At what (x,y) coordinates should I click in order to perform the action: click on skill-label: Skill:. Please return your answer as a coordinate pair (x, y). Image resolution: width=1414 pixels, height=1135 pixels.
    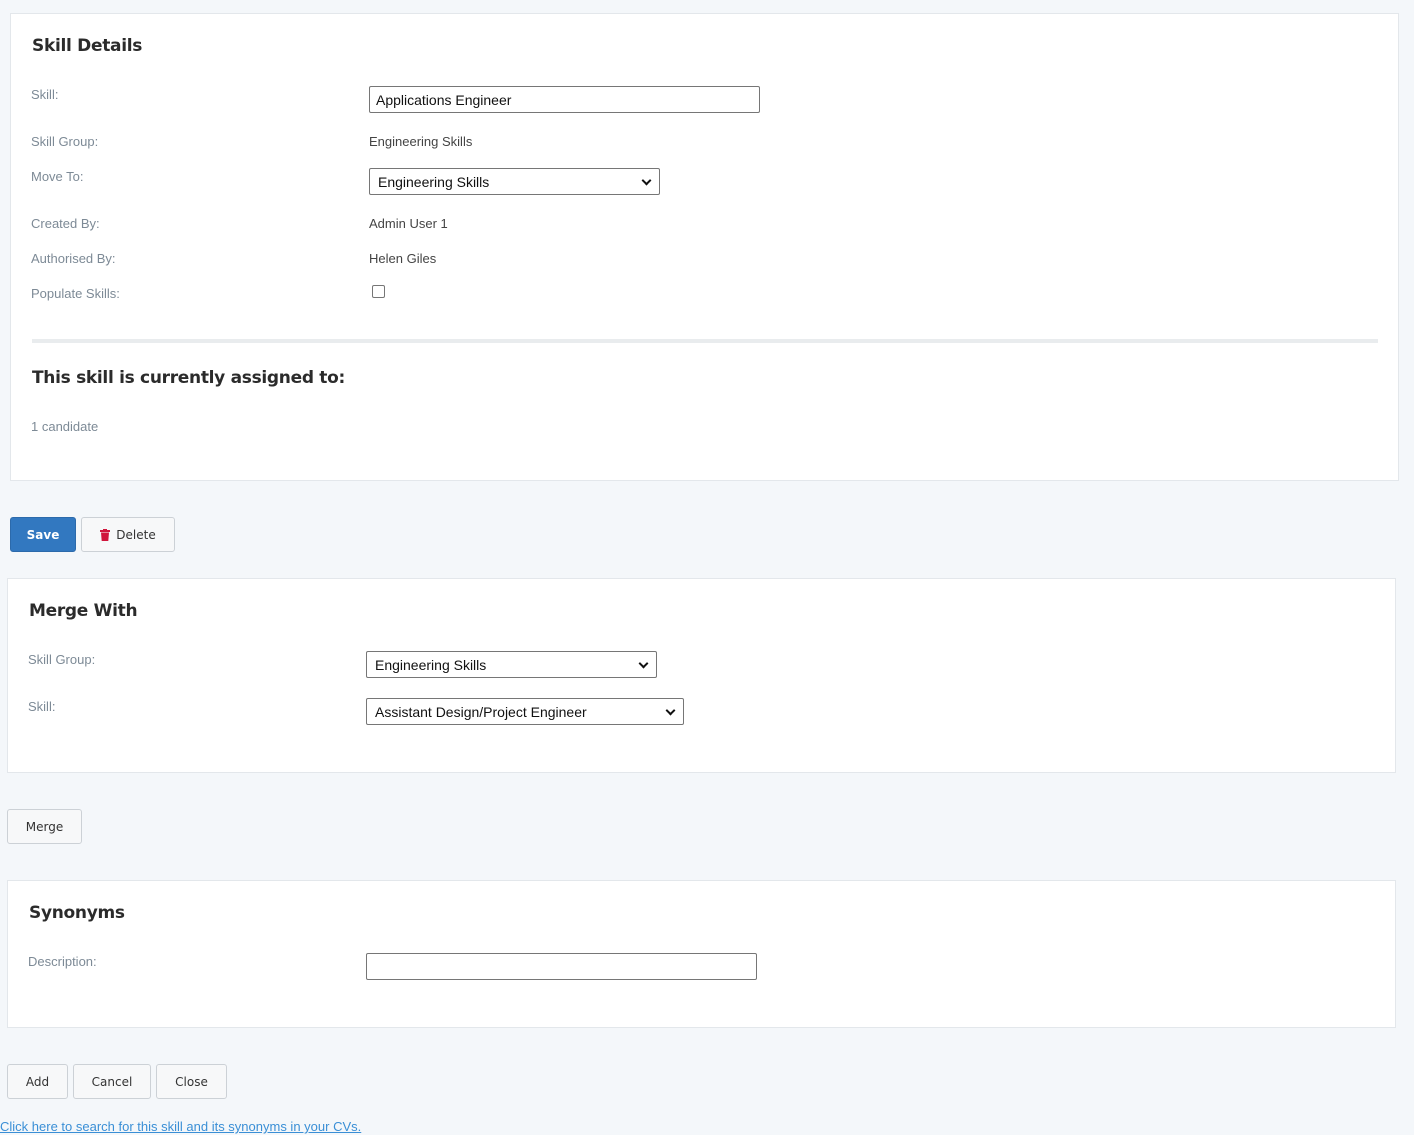
    Looking at the image, I should click on (45, 94).